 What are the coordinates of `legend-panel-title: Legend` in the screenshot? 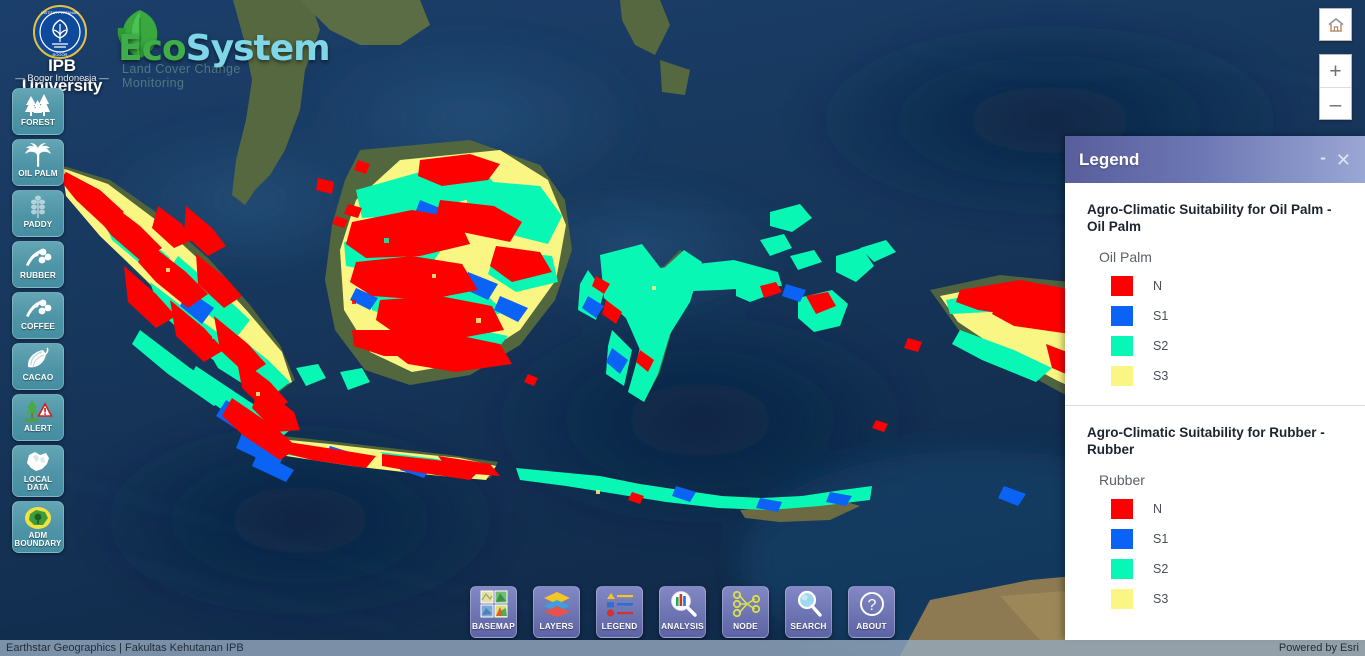 It's located at (1109, 159).